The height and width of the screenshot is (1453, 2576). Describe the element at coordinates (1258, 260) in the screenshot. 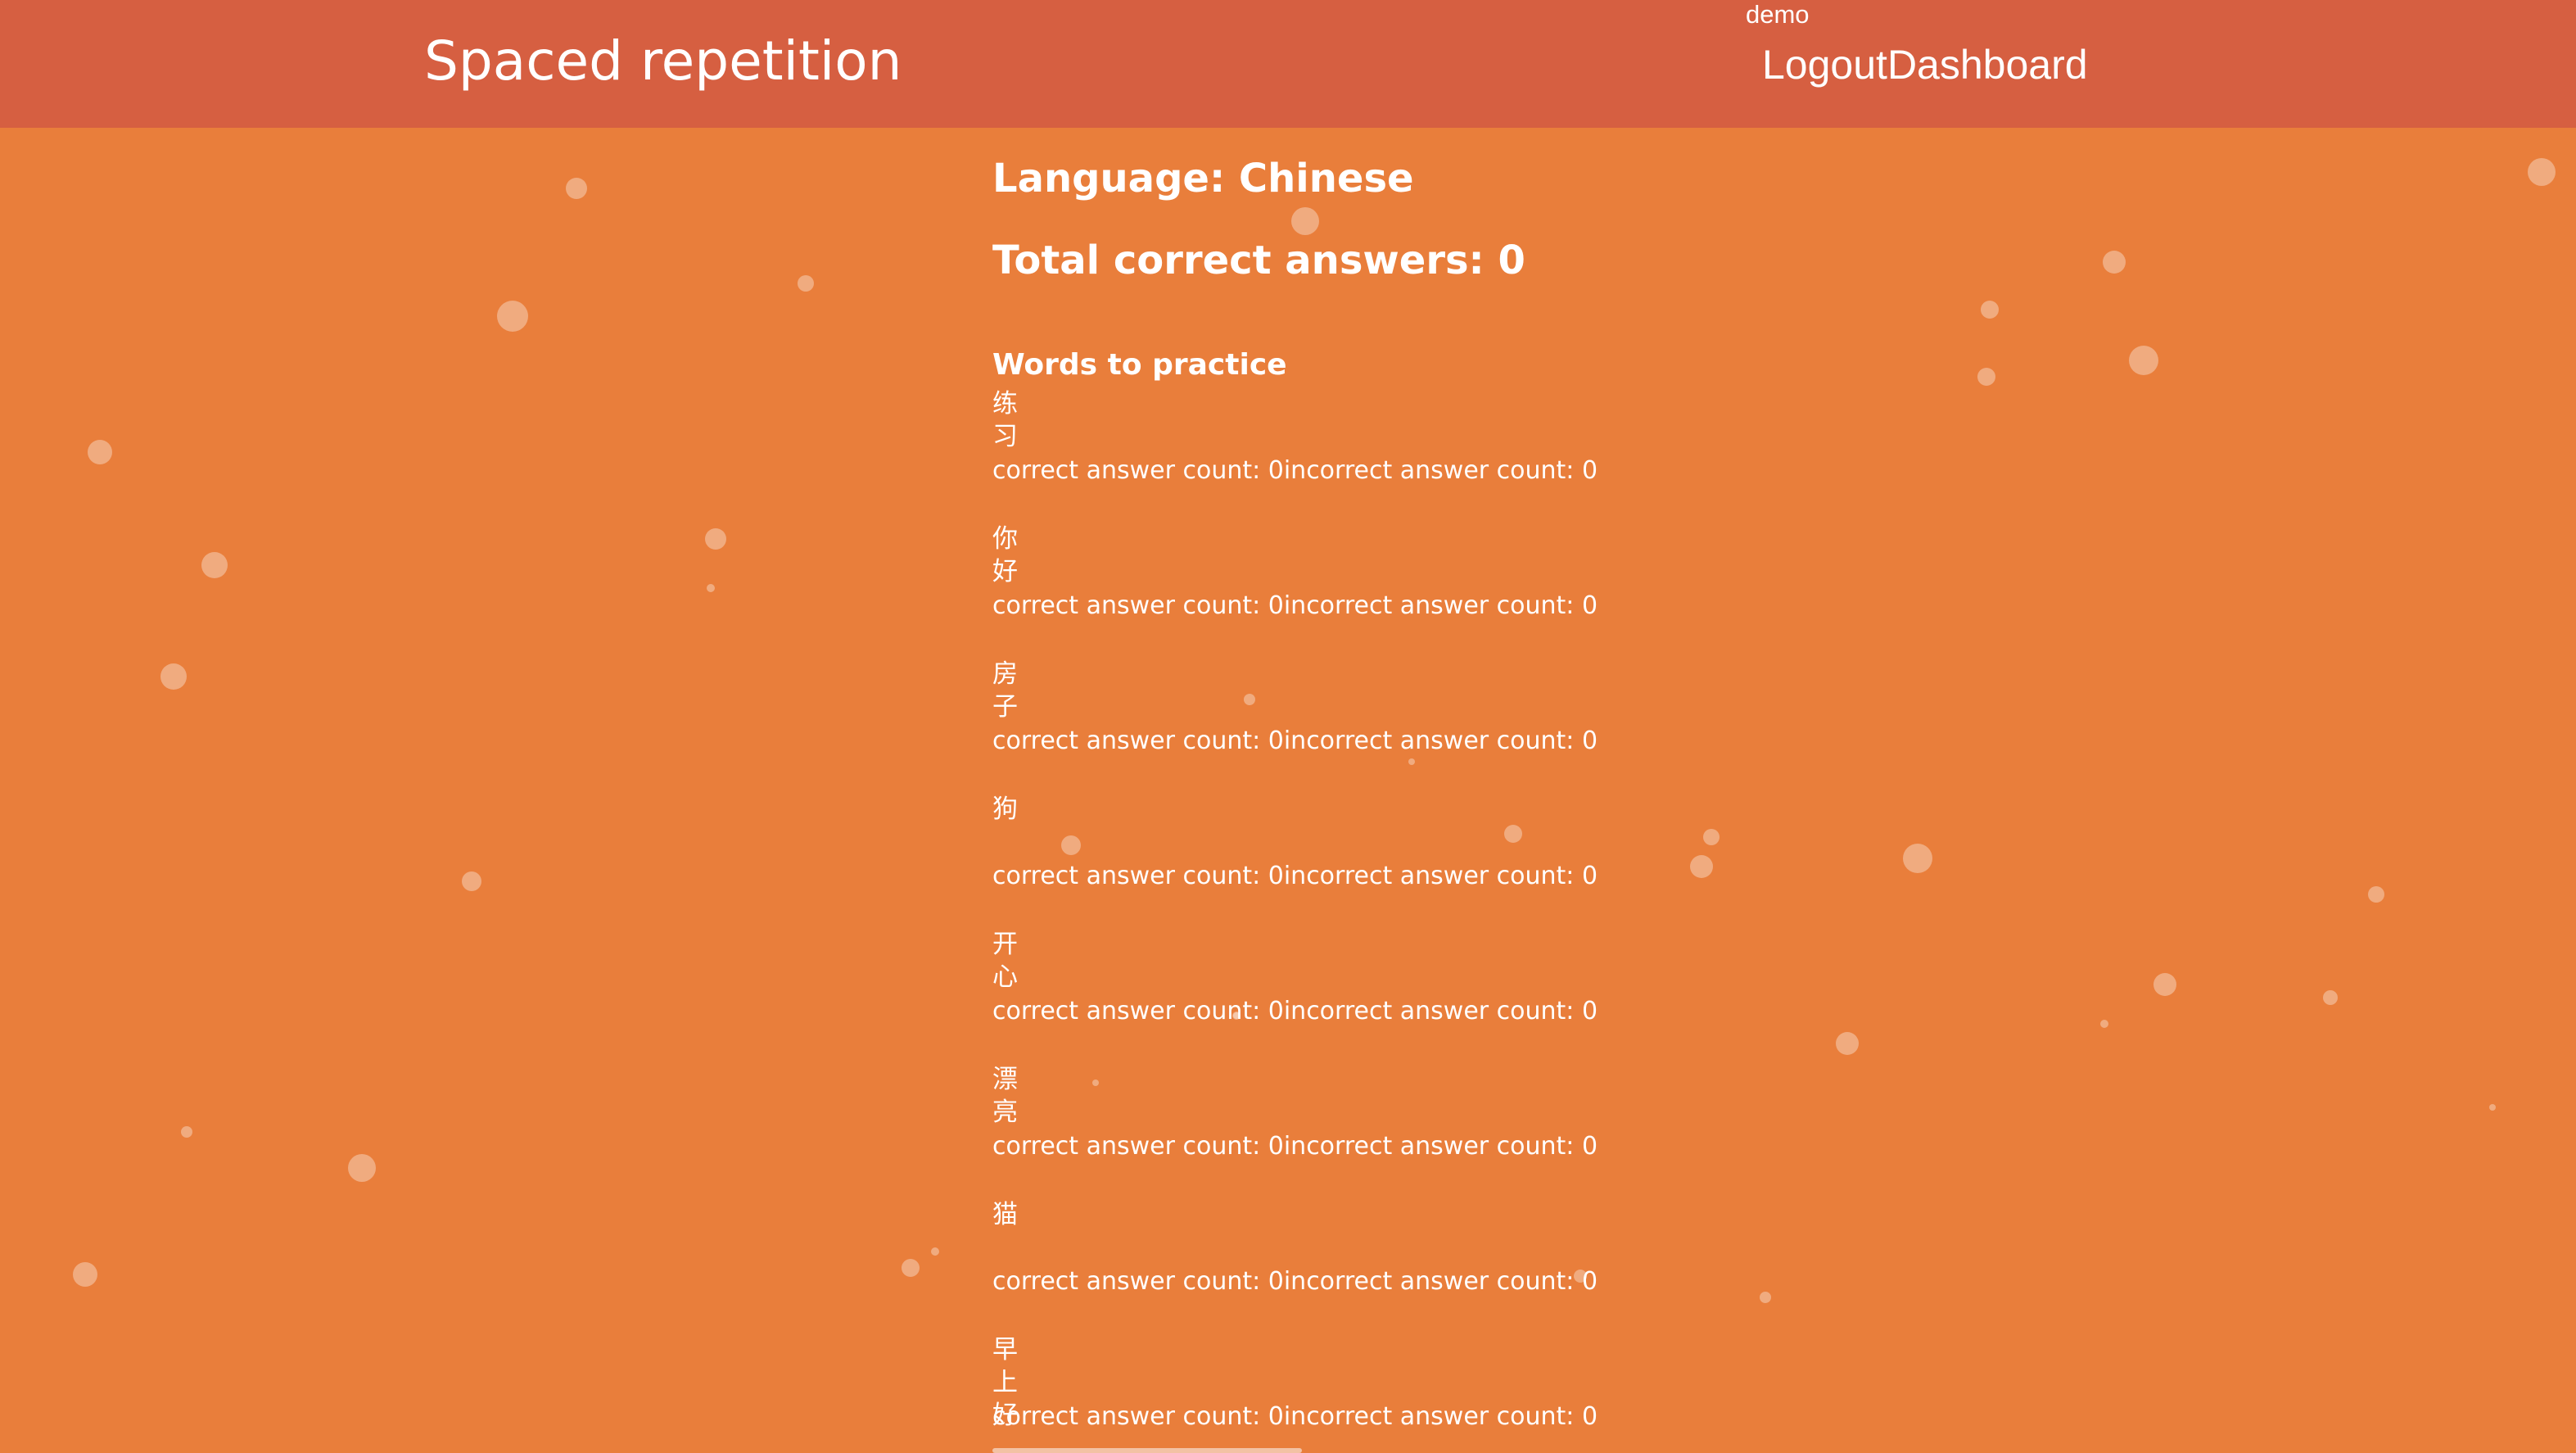

I see `total-correct-heading: Total correct answers: 0` at that location.